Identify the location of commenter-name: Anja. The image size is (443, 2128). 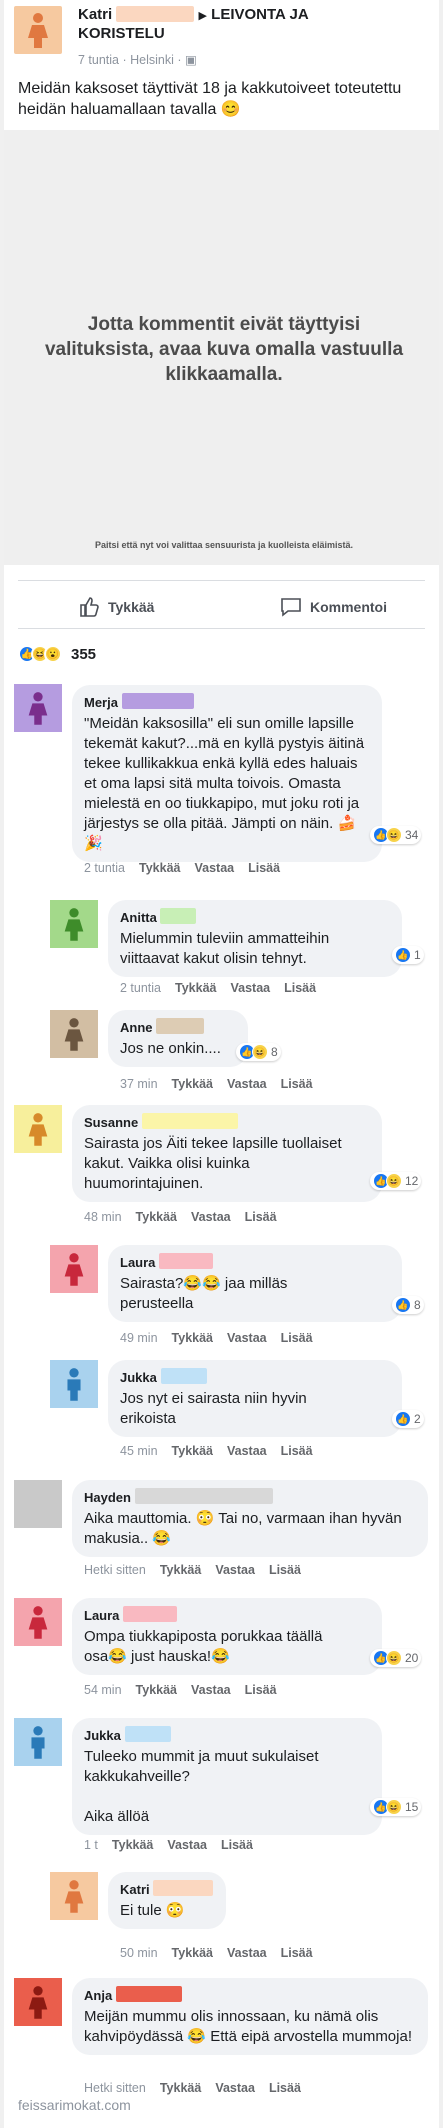
(250, 1995).